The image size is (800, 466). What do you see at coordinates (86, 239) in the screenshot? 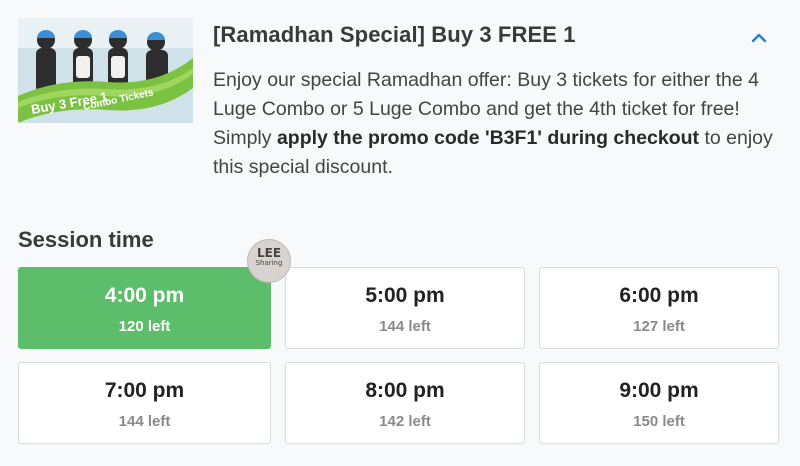
I see `session-time-heading: Session time` at bounding box center [86, 239].